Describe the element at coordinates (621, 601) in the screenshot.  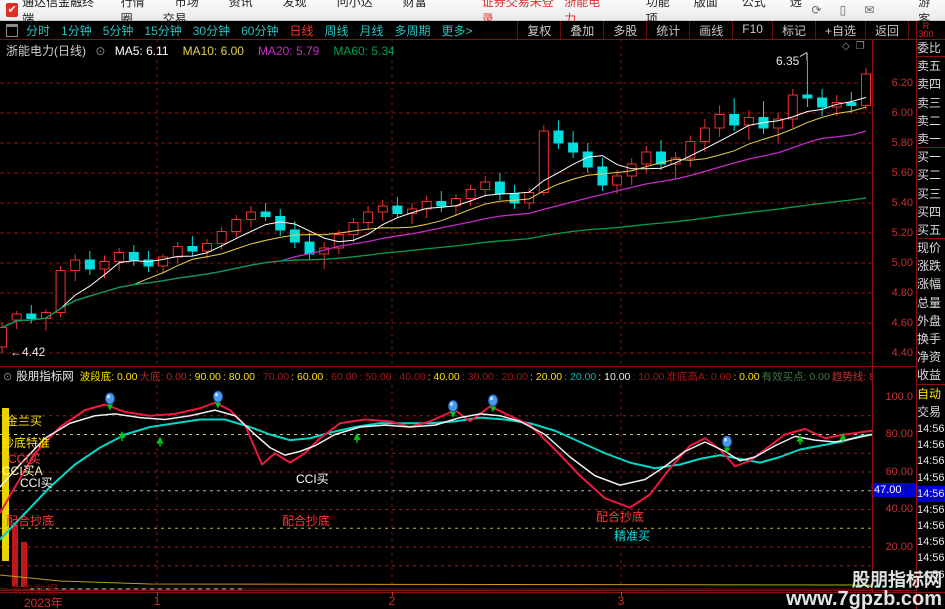
I see `date-tick-label: 3` at that location.